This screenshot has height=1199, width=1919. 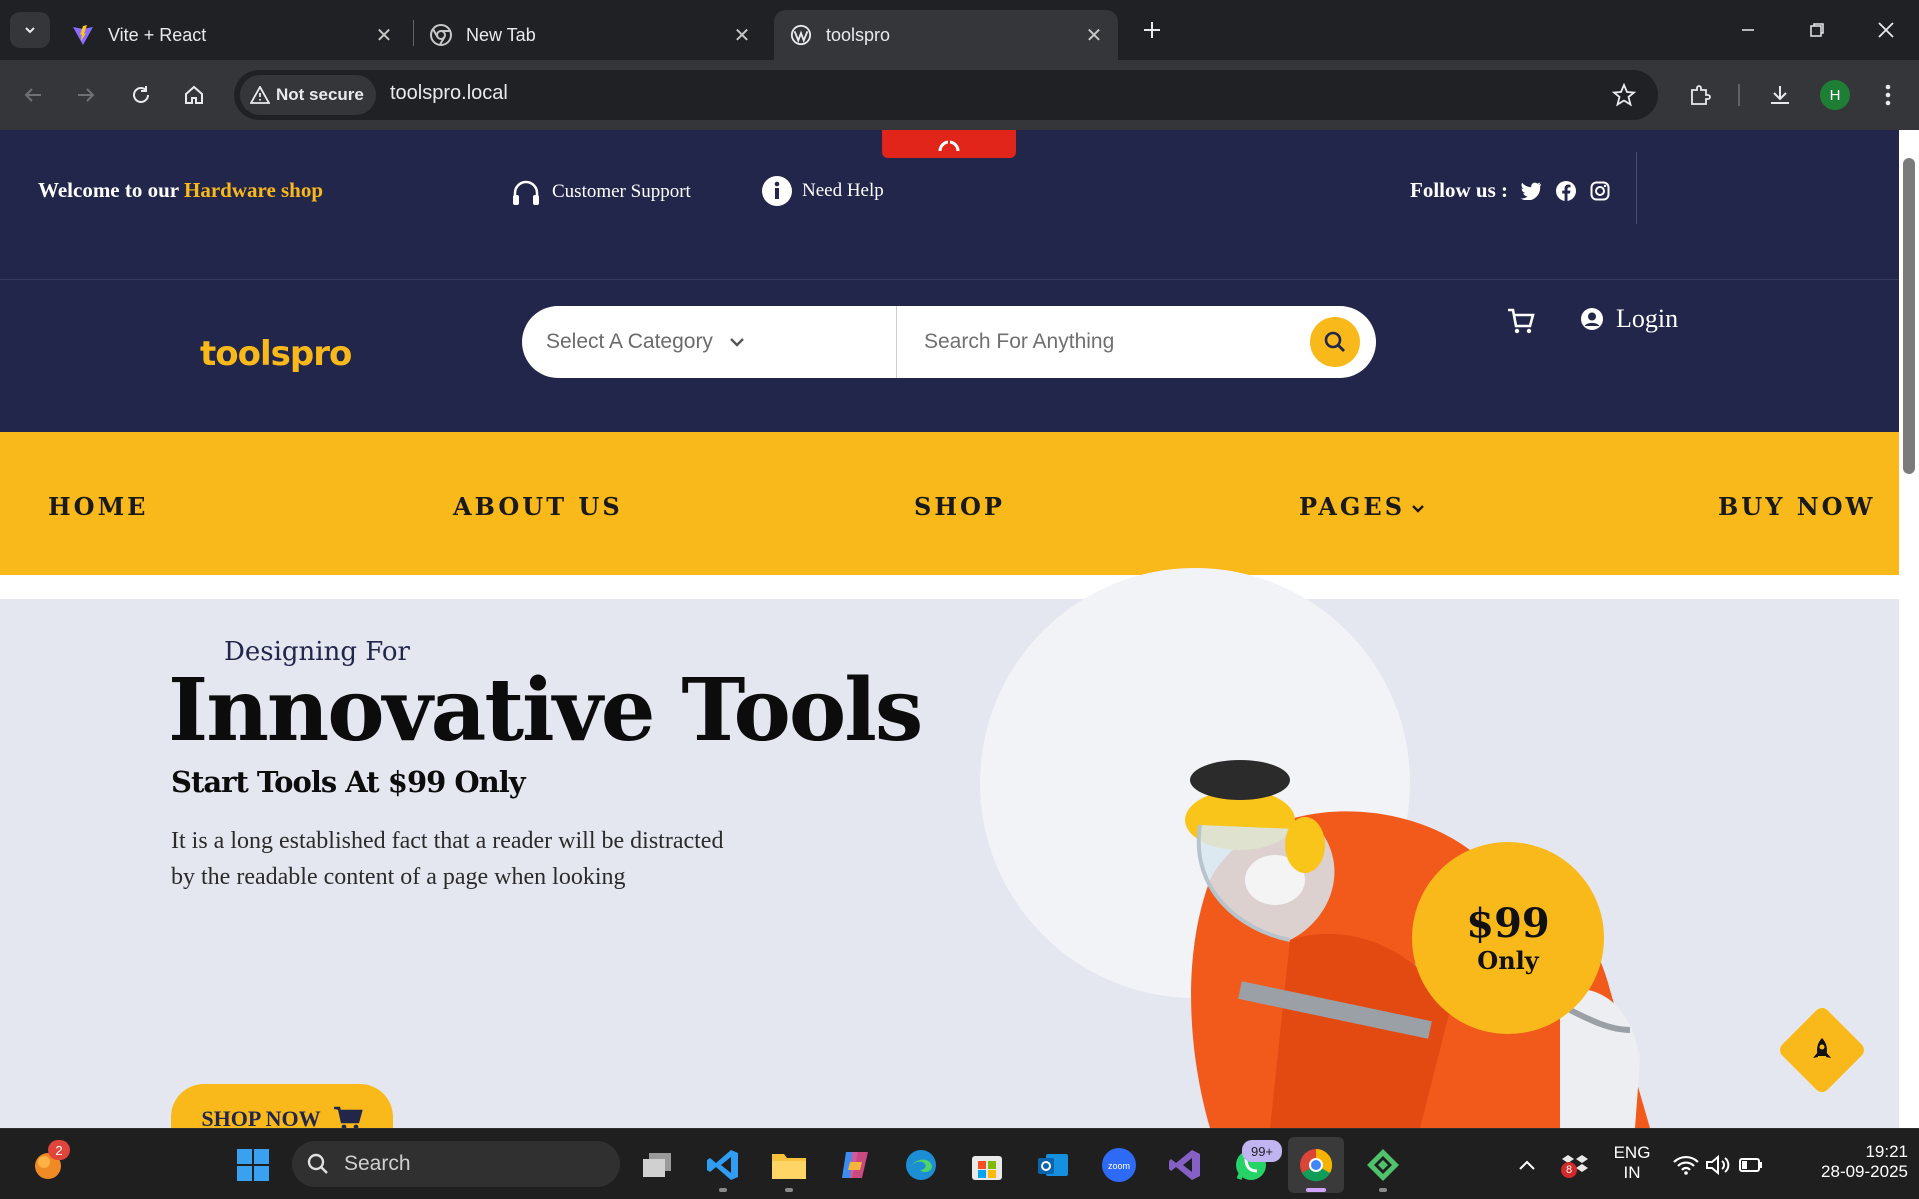 I want to click on visual-studio-app, so click(x=1185, y=1165).